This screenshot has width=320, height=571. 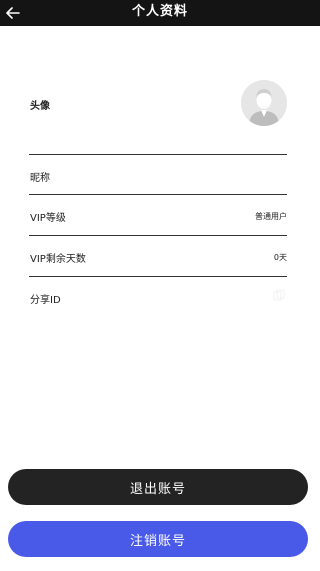 What do you see at coordinates (48, 218) in the screenshot?
I see `vip-level-label: VIP等级` at bounding box center [48, 218].